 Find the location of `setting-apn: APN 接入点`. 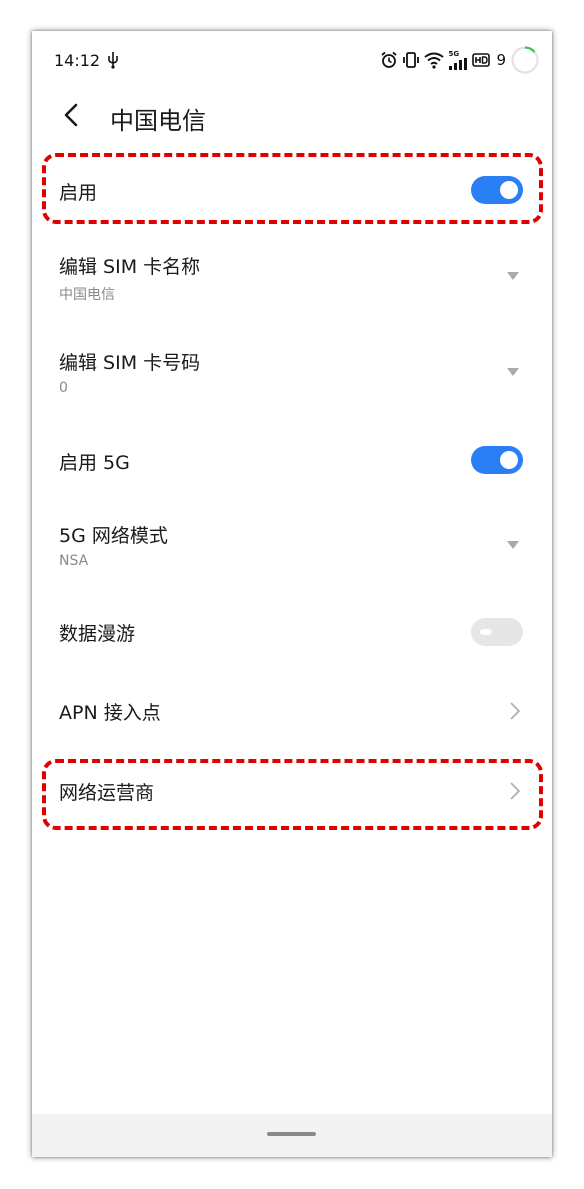

setting-apn: APN 接入点 is located at coordinates (292, 712).